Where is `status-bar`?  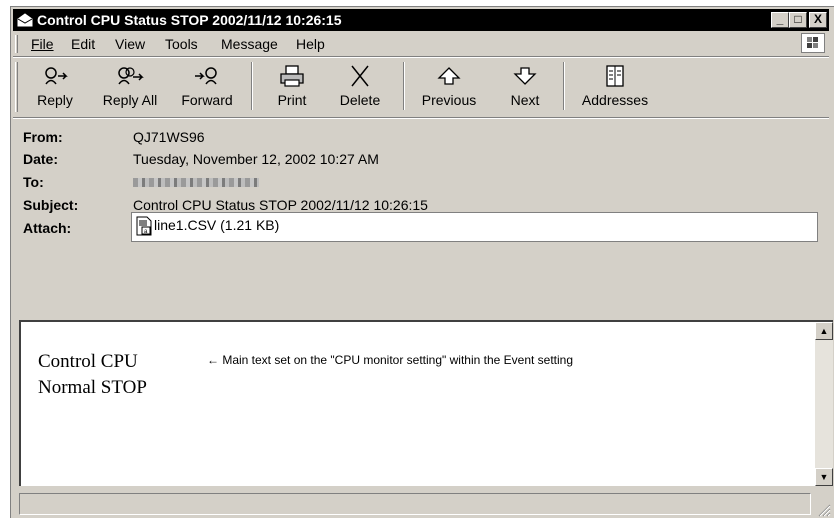
status-bar is located at coordinates (426, 503).